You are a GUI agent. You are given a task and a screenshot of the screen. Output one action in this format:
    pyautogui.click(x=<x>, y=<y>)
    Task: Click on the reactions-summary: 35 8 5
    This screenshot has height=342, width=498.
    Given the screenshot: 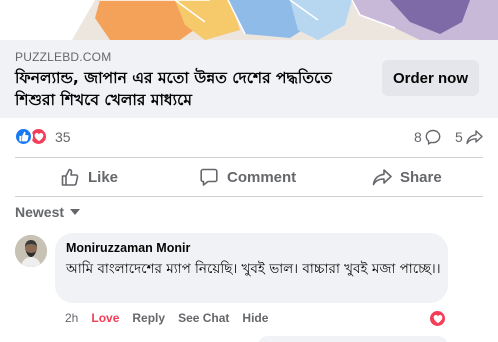 What is the action you would take?
    pyautogui.click(x=249, y=137)
    